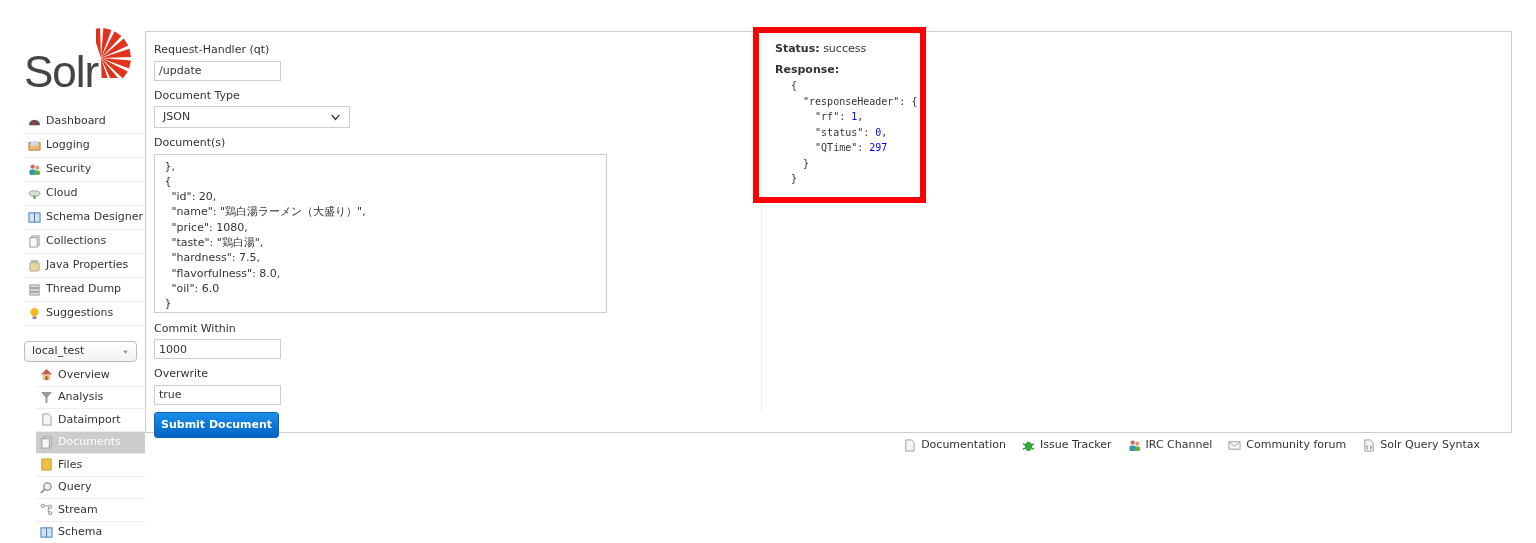  What do you see at coordinates (1235, 445) in the screenshot?
I see `envelope-icon` at bounding box center [1235, 445].